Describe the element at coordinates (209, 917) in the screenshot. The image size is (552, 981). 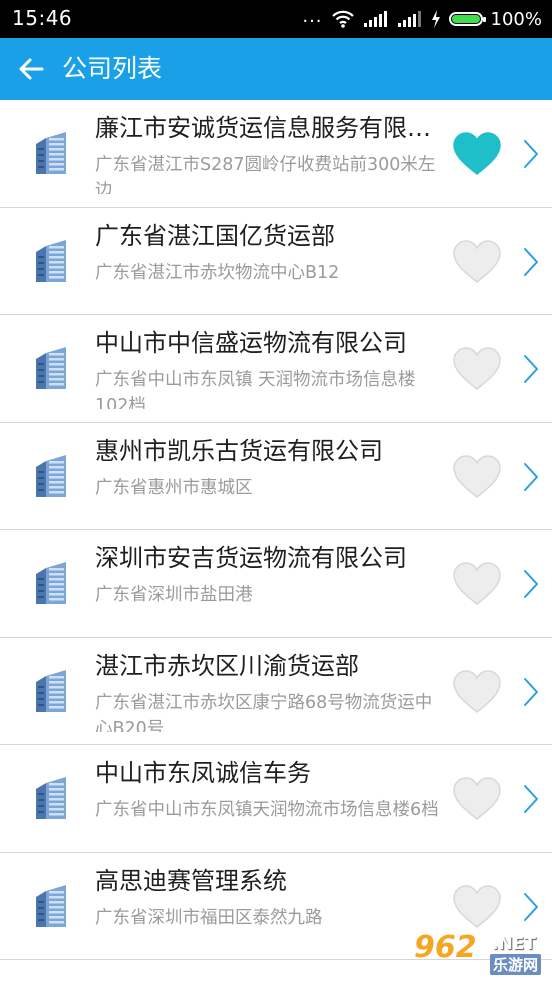
I see `company-address: 广东省深圳市福田区泰然九路` at that location.